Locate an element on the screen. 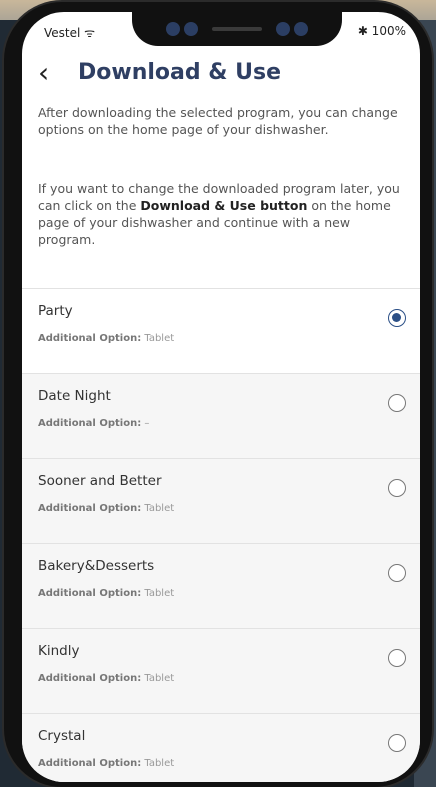 The image size is (436, 787). carrier-label: Vestel ᯤ is located at coordinates (70, 33).